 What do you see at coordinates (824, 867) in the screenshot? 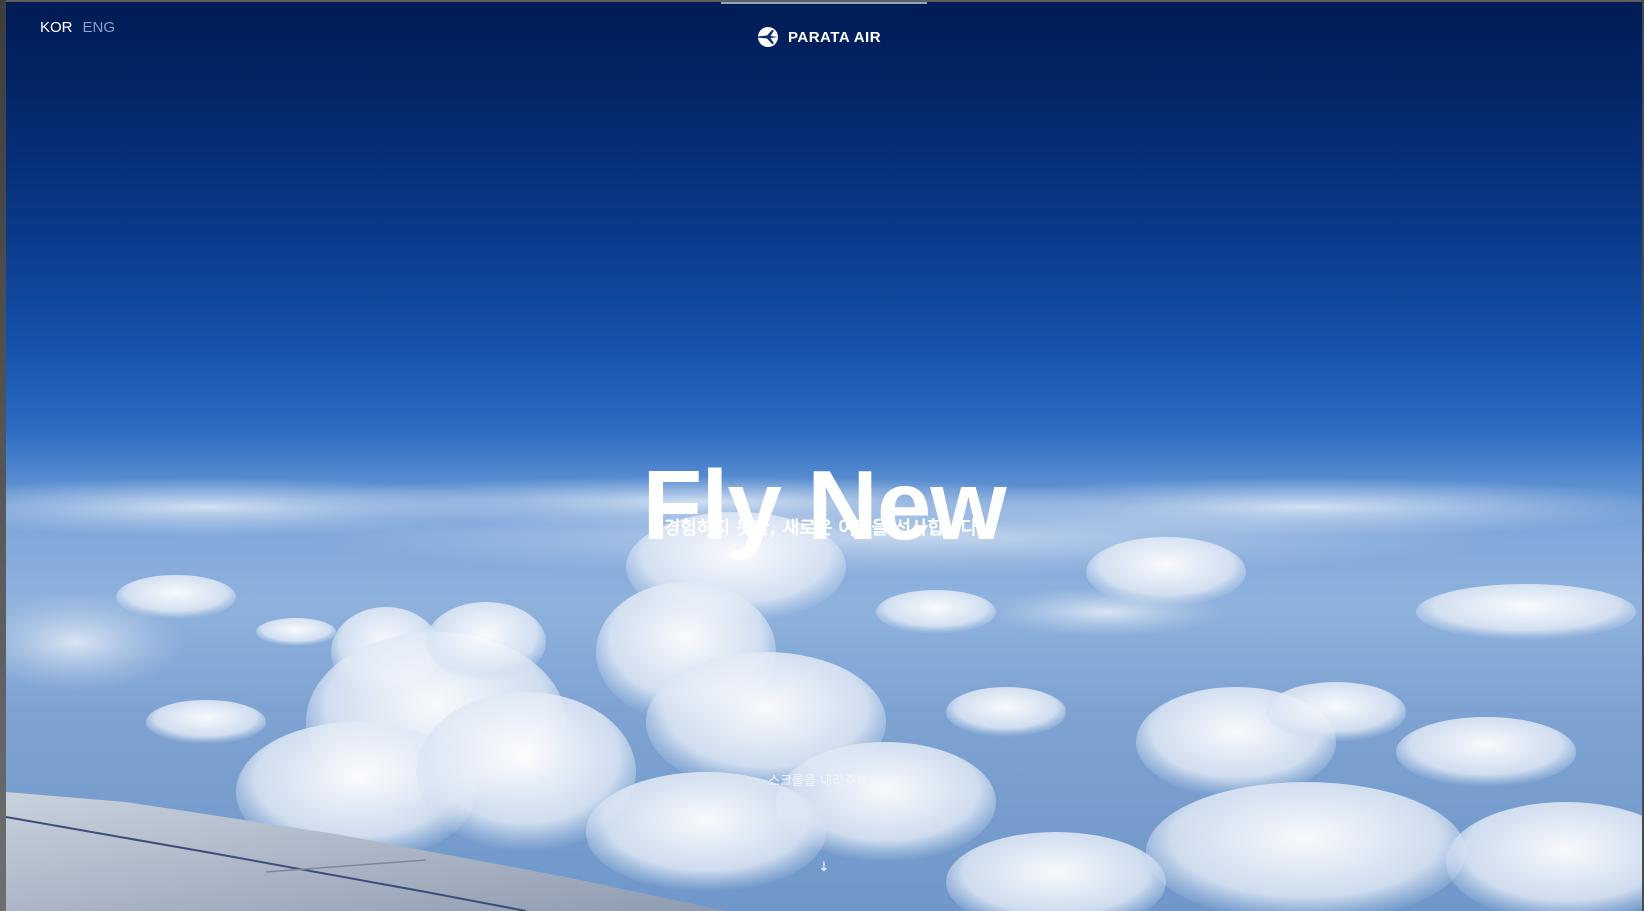
I see `arrow-down-icon: ↓` at bounding box center [824, 867].